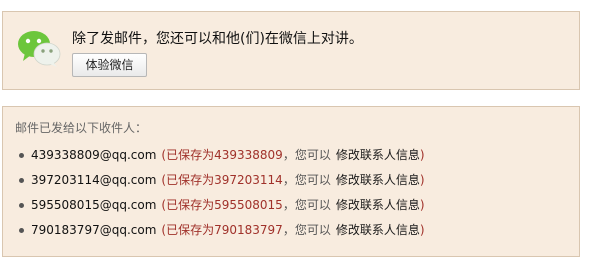 This screenshot has height=263, width=591. Describe the element at coordinates (94, 205) in the screenshot. I see `recipient-email: 595508015@qq.com` at that location.